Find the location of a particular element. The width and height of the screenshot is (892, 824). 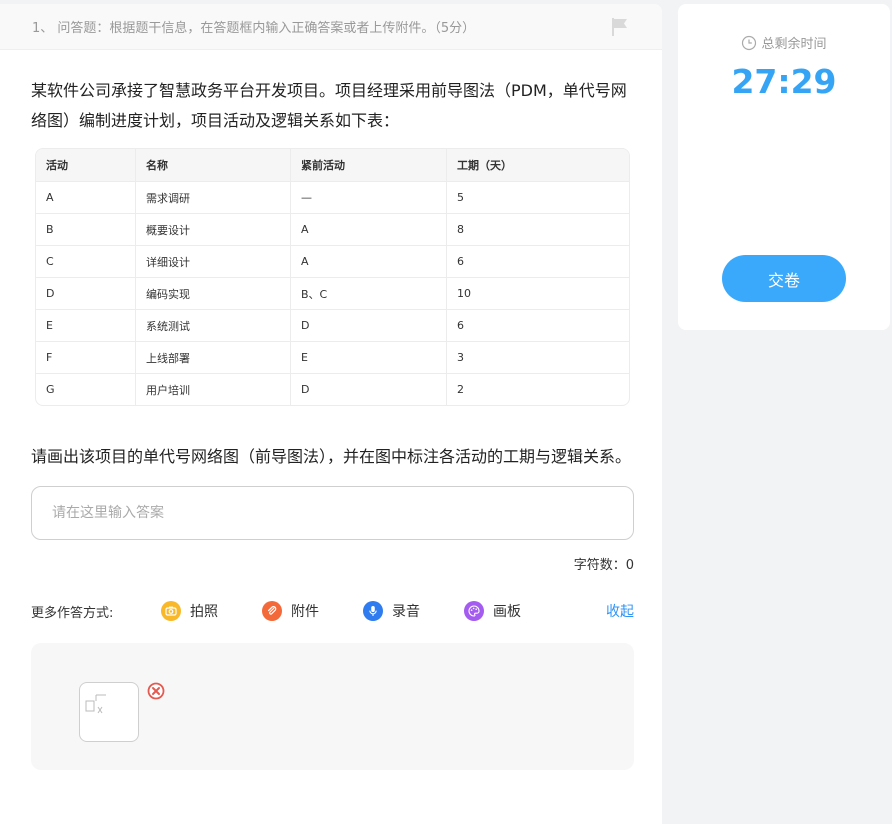

table-cell: — is located at coordinates (369, 197).